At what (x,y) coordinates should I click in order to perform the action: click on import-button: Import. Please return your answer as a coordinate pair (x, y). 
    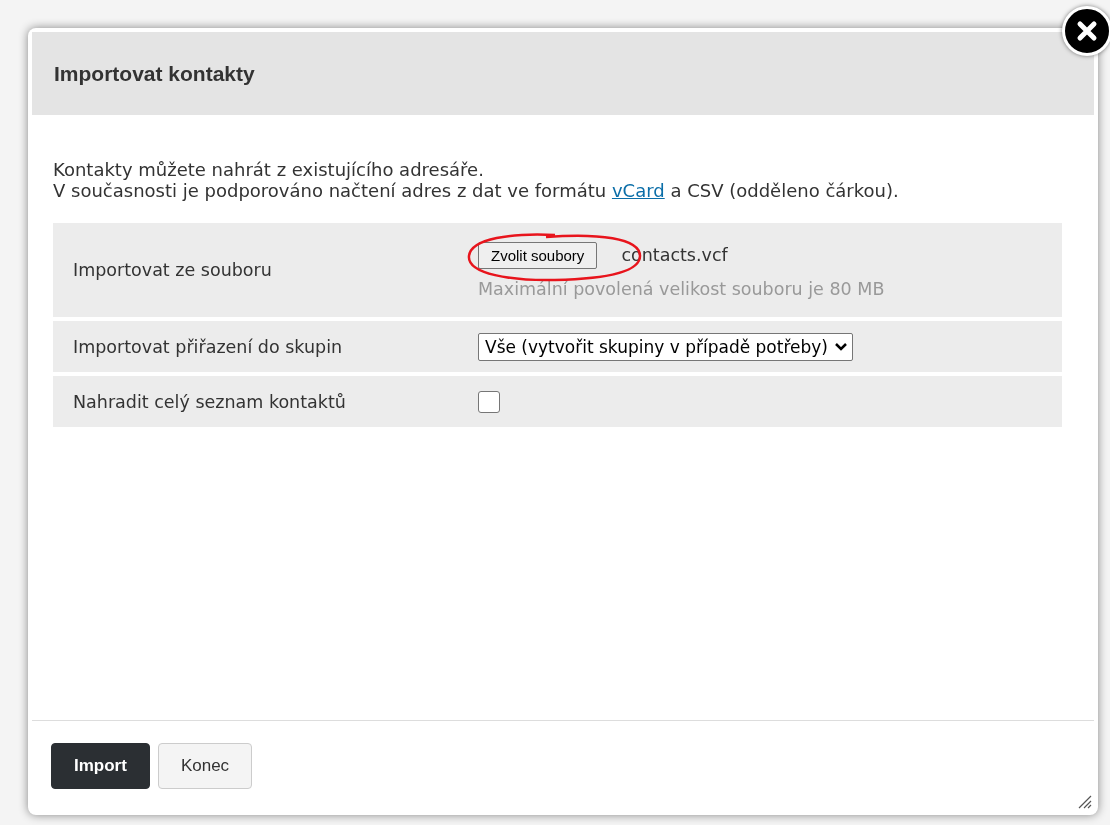
    Looking at the image, I should click on (100, 766).